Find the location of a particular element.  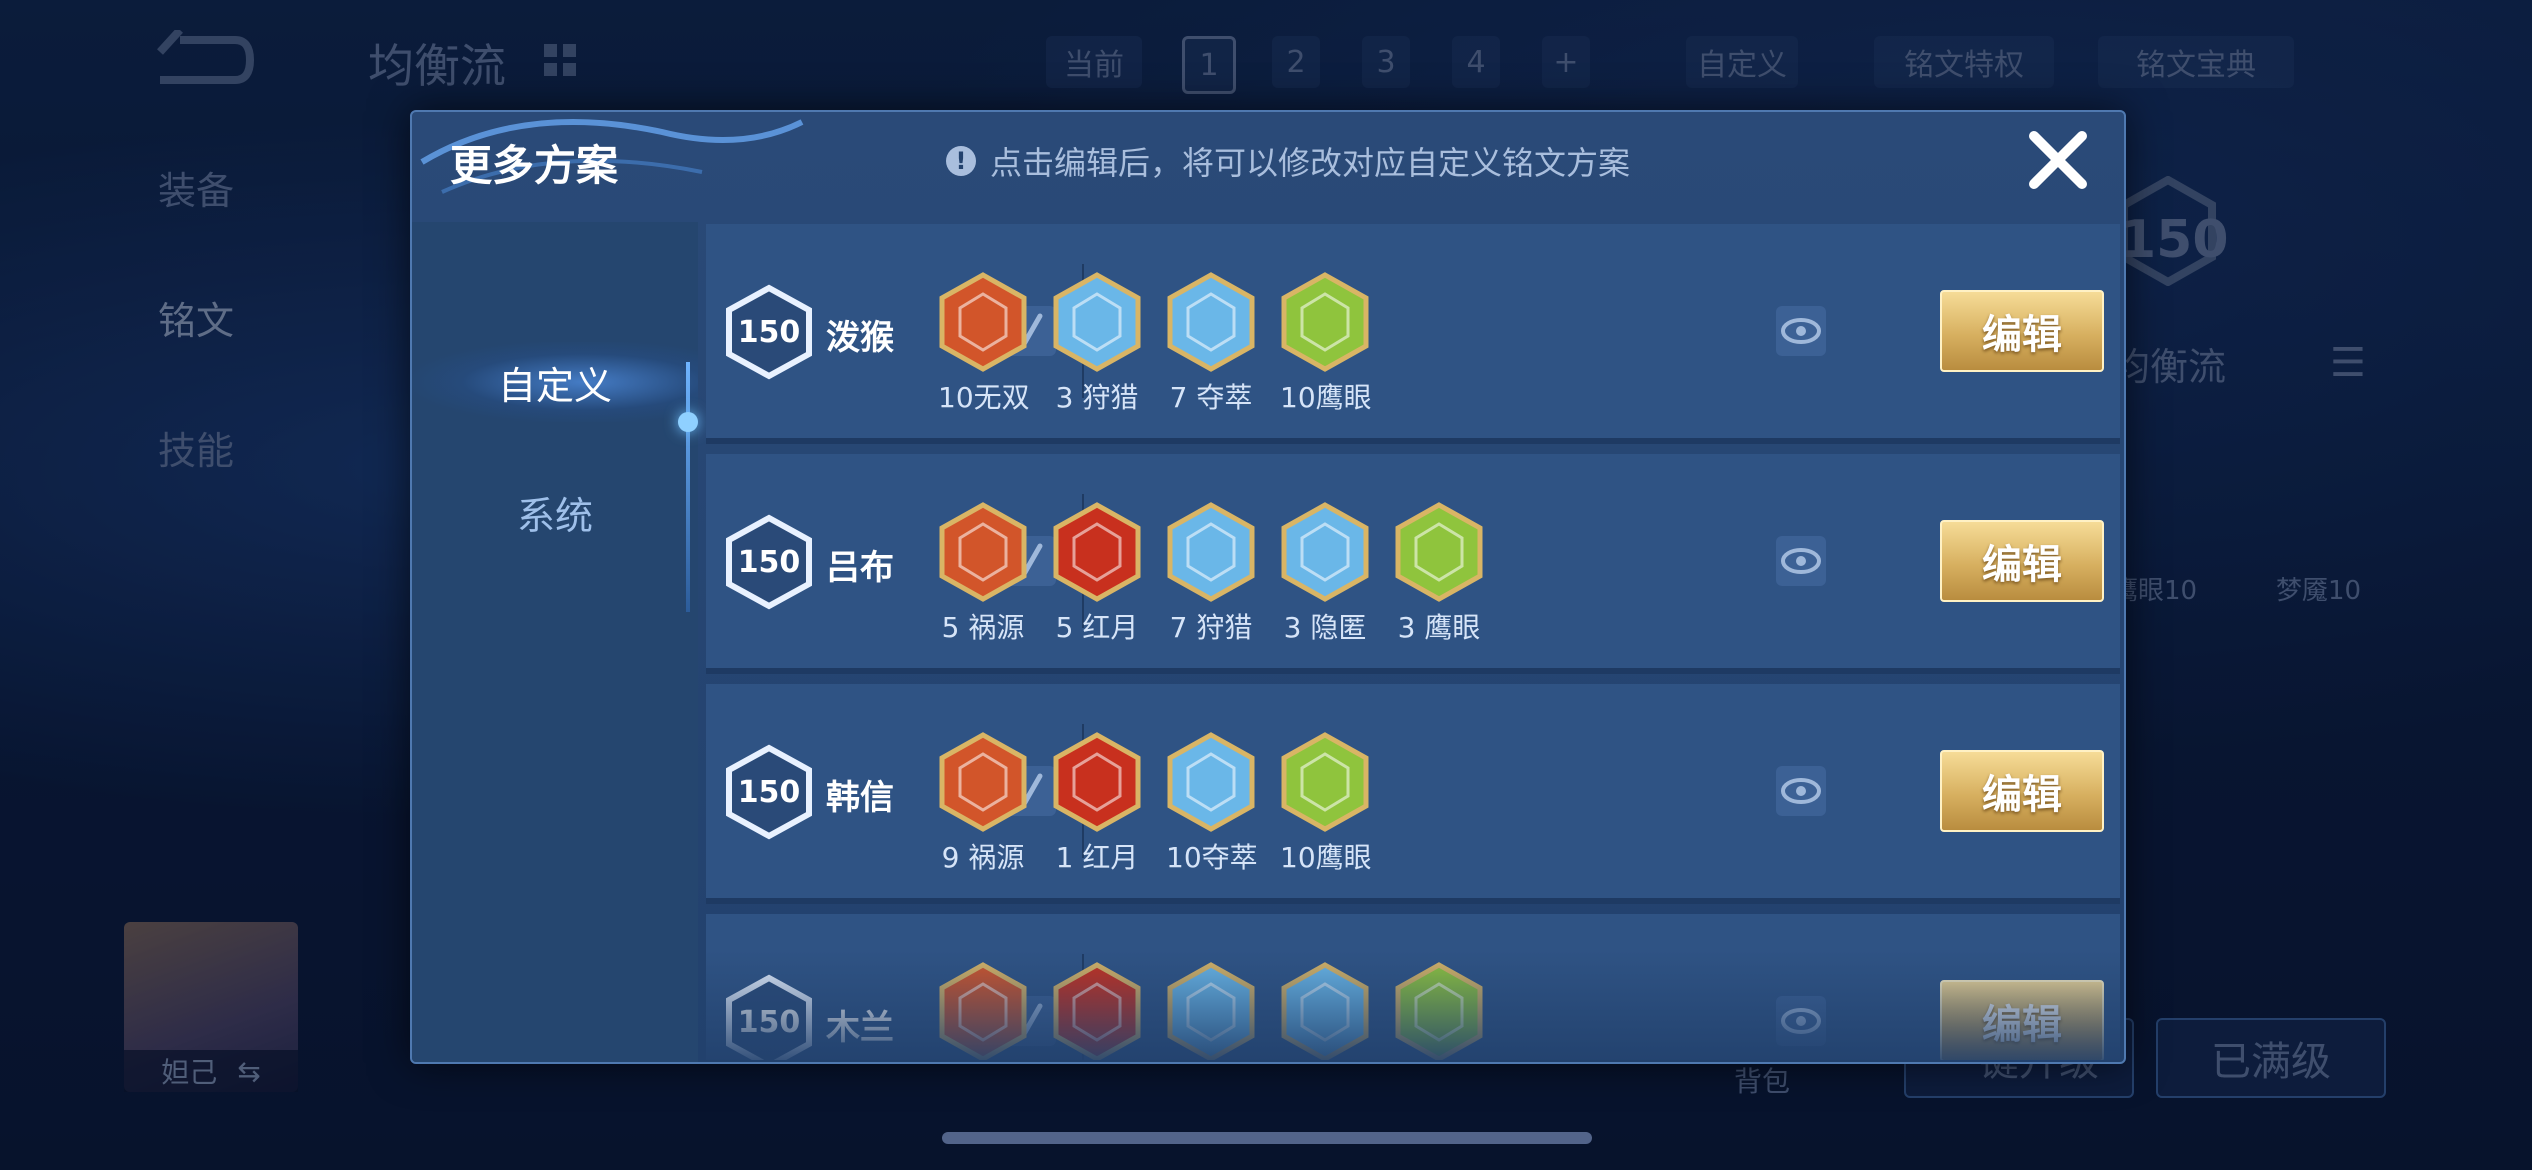

rune-red: 5 红月 is located at coordinates (1097, 574).